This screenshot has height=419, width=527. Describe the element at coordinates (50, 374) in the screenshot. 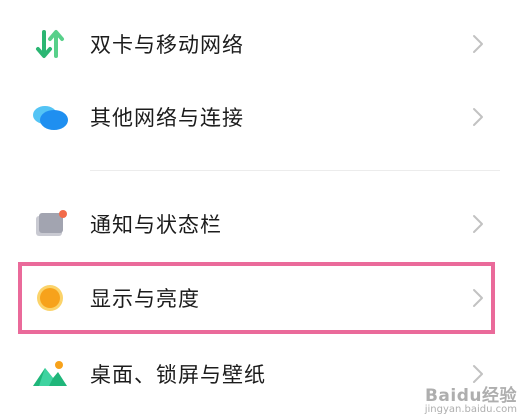

I see `wallpaper-mountain-icon` at that location.